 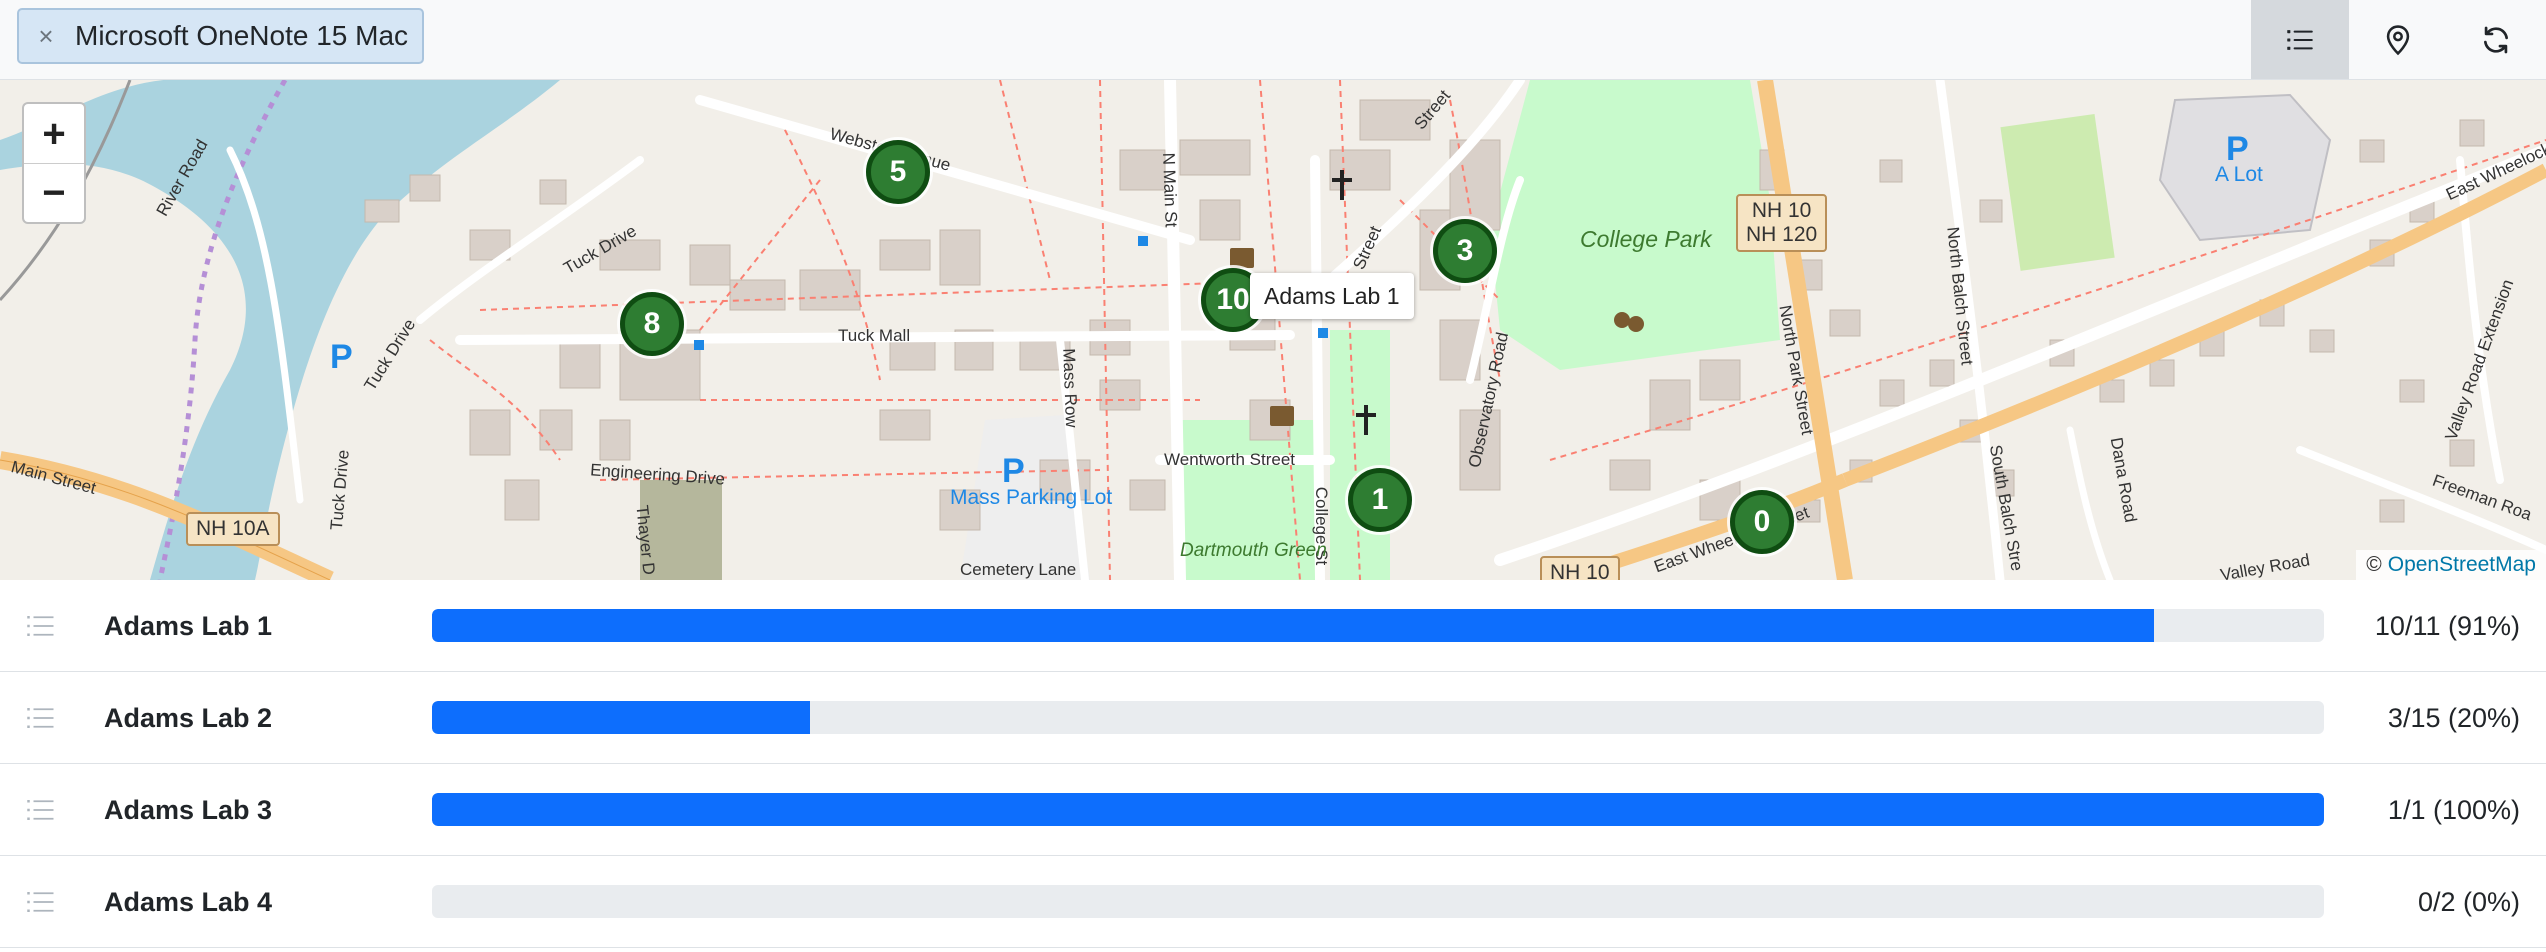 What do you see at coordinates (1070, 387) in the screenshot?
I see `map-label: Mass Row` at bounding box center [1070, 387].